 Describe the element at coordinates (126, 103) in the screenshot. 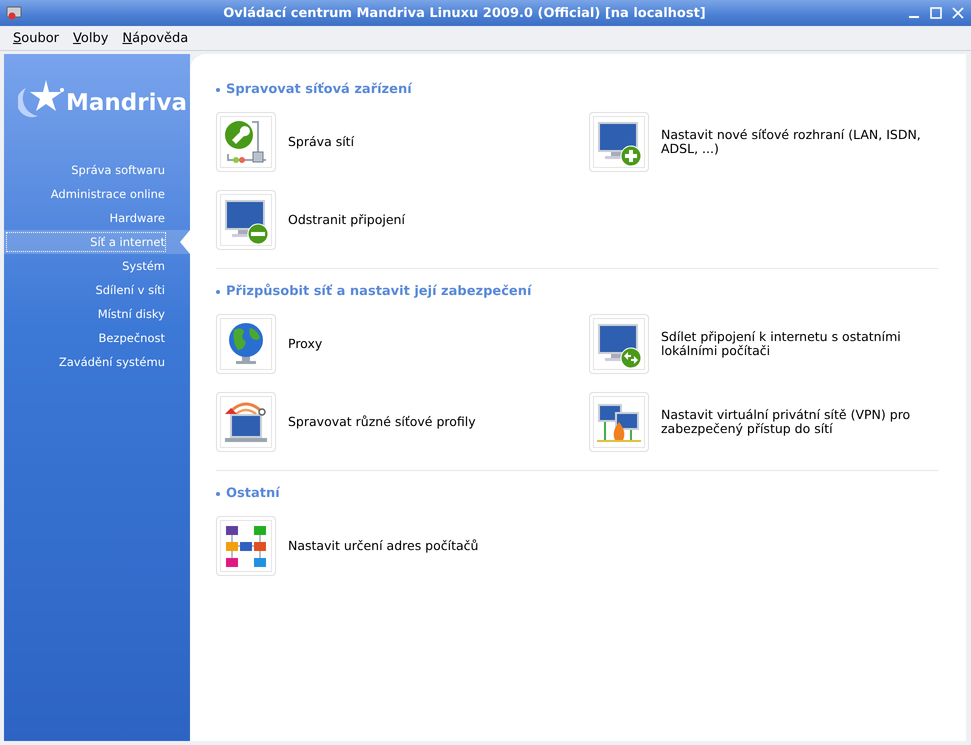

I see `logo-text: Mandriva` at that location.